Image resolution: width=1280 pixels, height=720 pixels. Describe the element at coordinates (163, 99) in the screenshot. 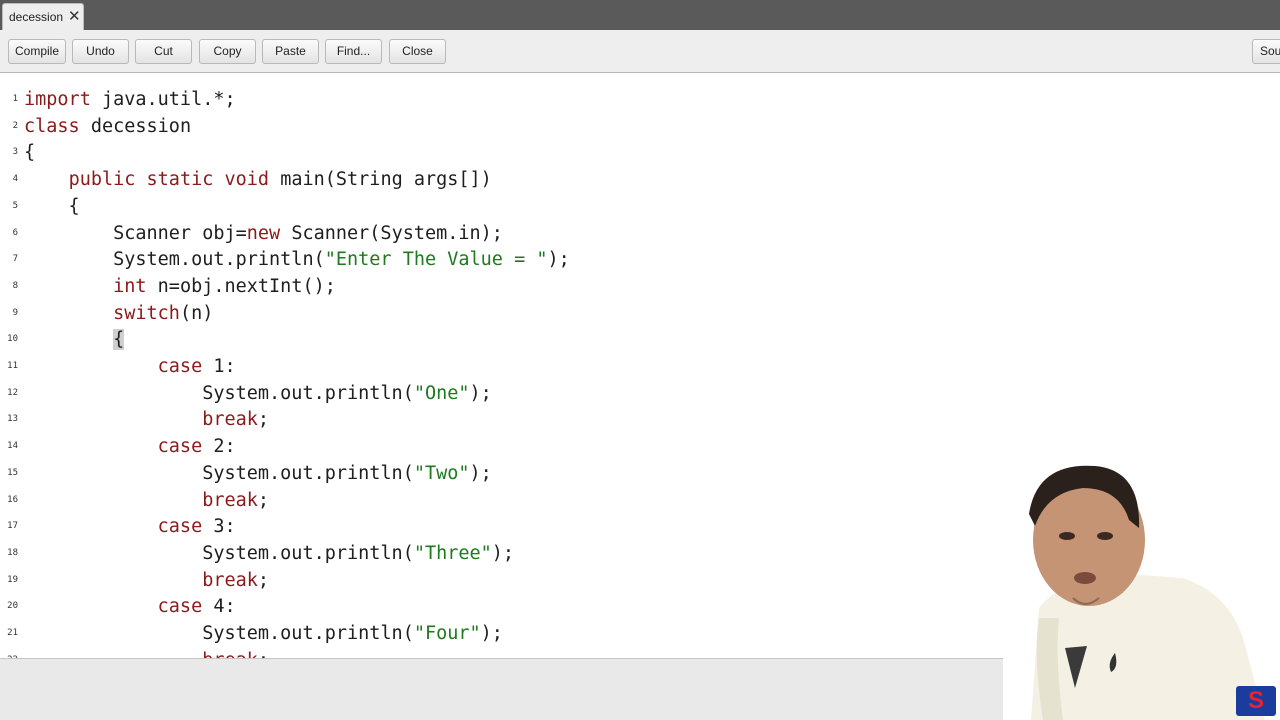

I see `code-token: java.util.*;` at that location.